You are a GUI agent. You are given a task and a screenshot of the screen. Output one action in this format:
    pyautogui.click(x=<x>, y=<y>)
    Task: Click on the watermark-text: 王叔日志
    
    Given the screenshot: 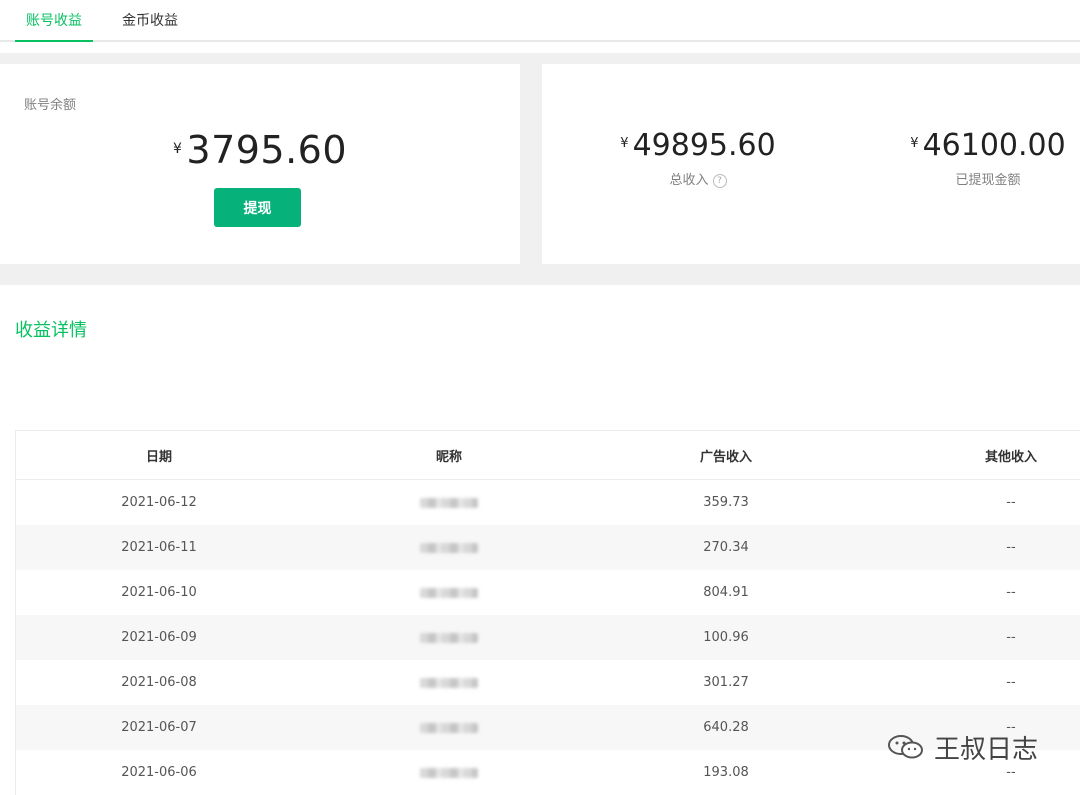 What is the action you would take?
    pyautogui.click(x=986, y=749)
    